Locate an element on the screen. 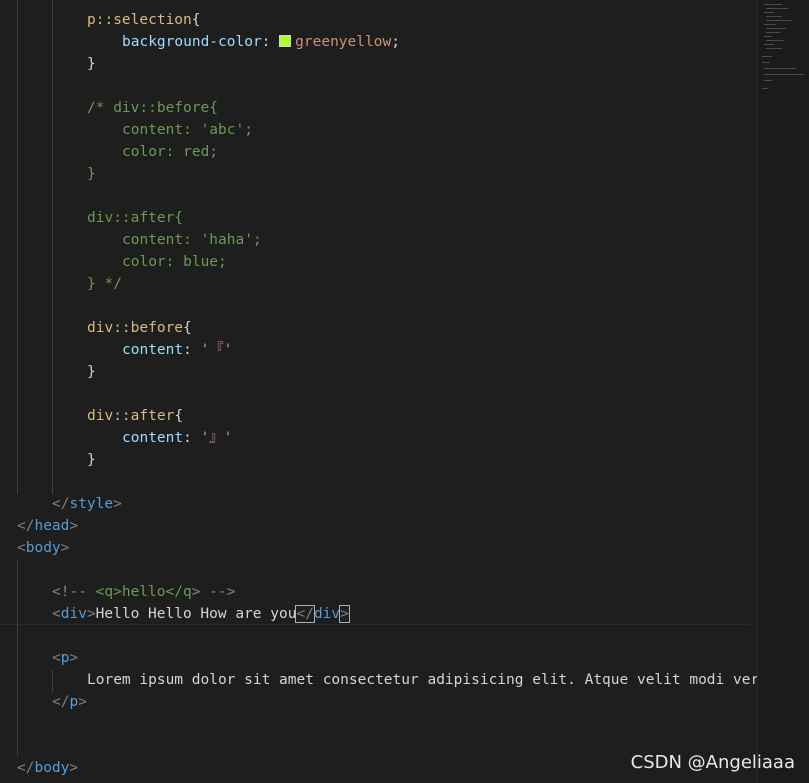 Image resolution: width=809 pixels, height=783 pixels. comment: /* div::before{ is located at coordinates (152, 108).